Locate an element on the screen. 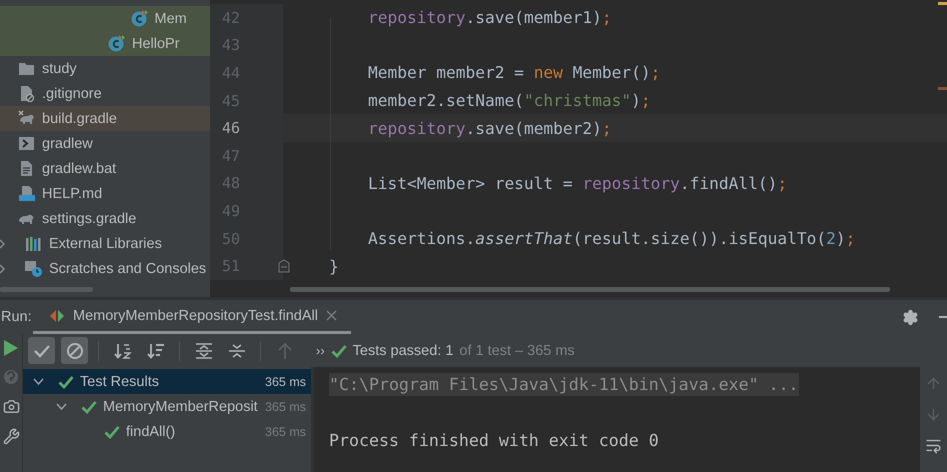  text-file-icon is located at coordinates (26, 168).